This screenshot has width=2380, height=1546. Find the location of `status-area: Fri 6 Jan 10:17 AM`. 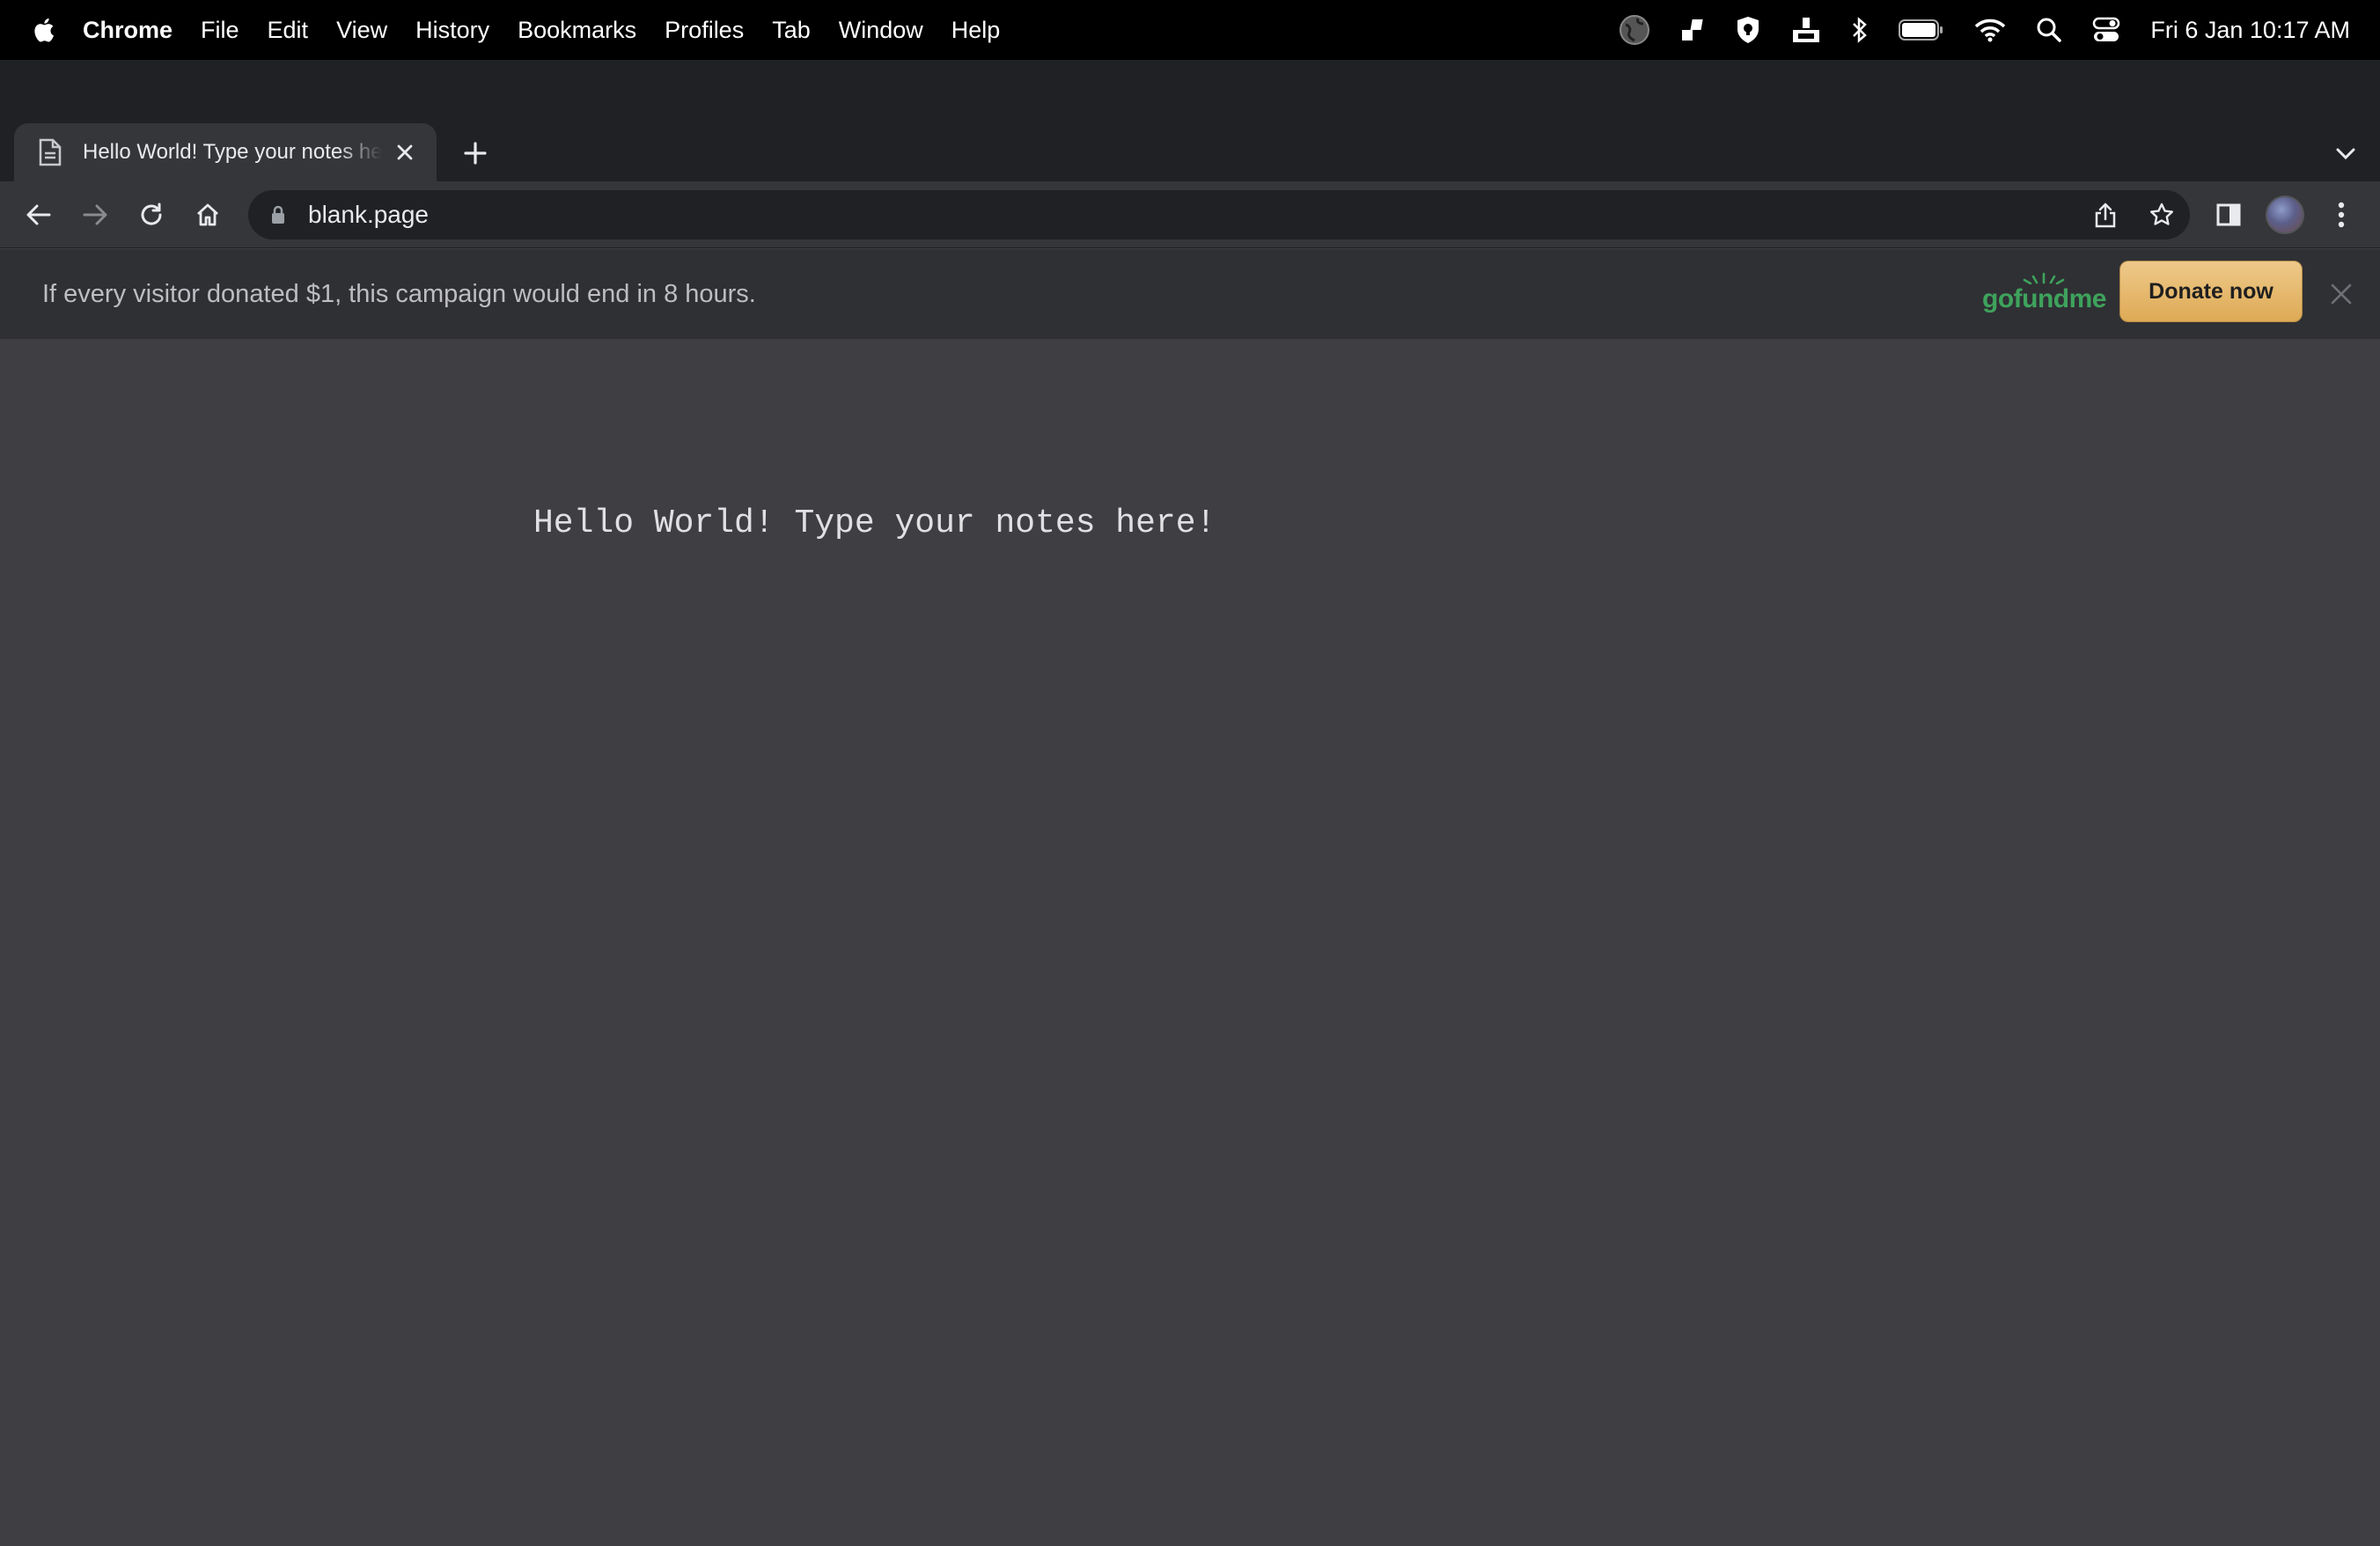

status-area: Fri 6 Jan 10:17 AM is located at coordinates (1999, 30).